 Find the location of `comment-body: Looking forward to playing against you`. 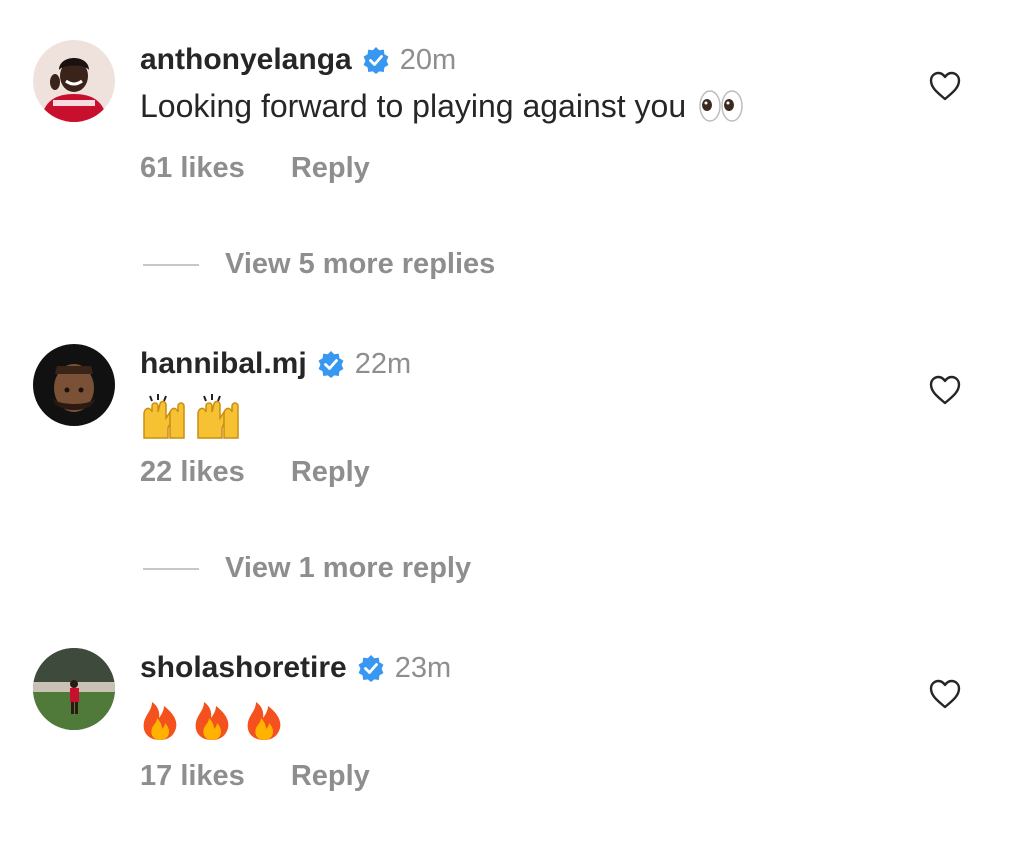

comment-body: Looking forward to playing against you is located at coordinates (413, 106).